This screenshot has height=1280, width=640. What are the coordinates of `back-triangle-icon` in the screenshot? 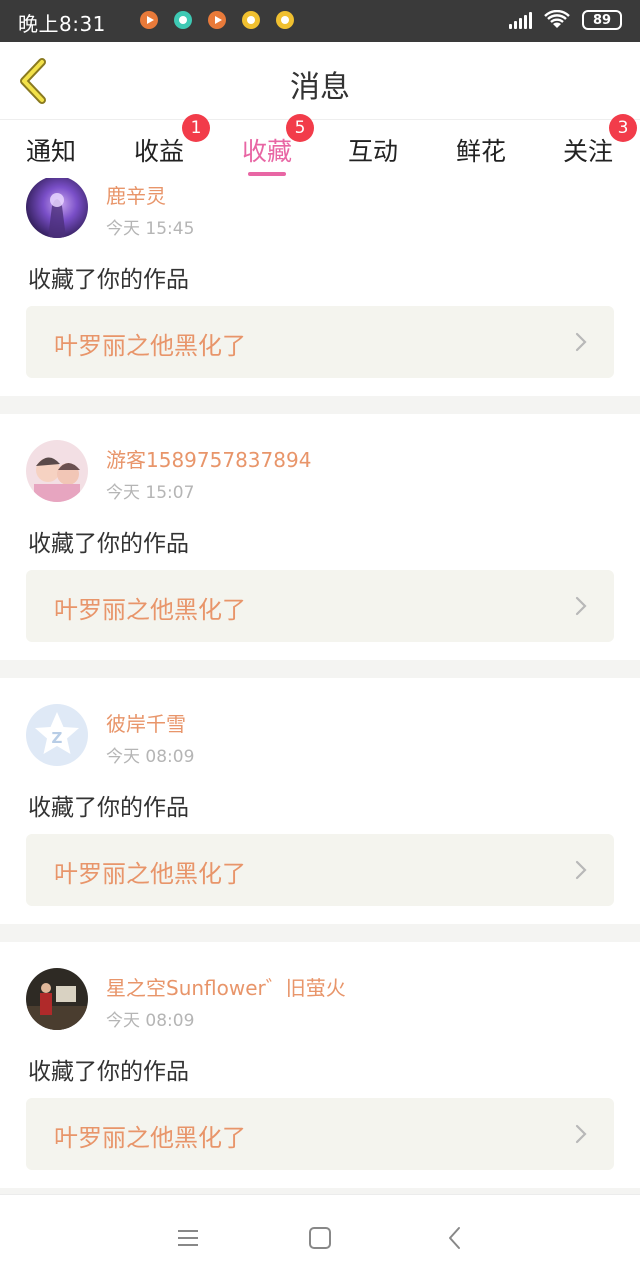 It's located at (455, 1238).